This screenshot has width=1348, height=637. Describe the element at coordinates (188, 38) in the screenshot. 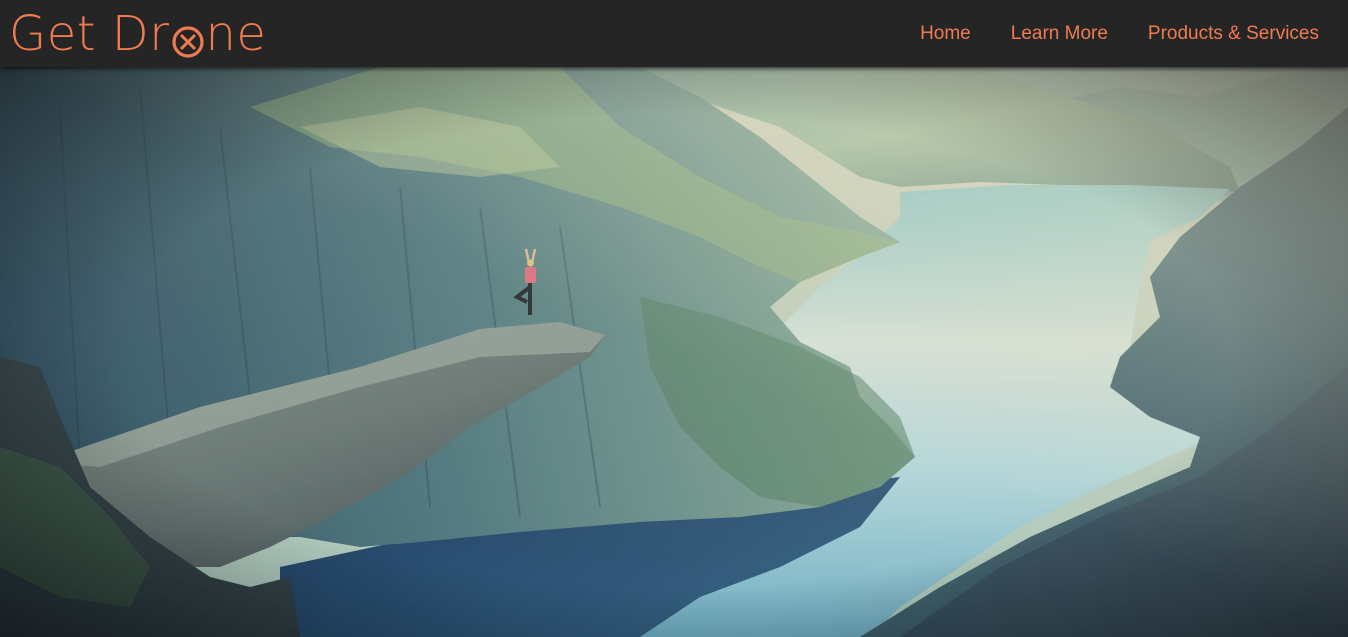

I see `drone-rotor-icon` at that location.